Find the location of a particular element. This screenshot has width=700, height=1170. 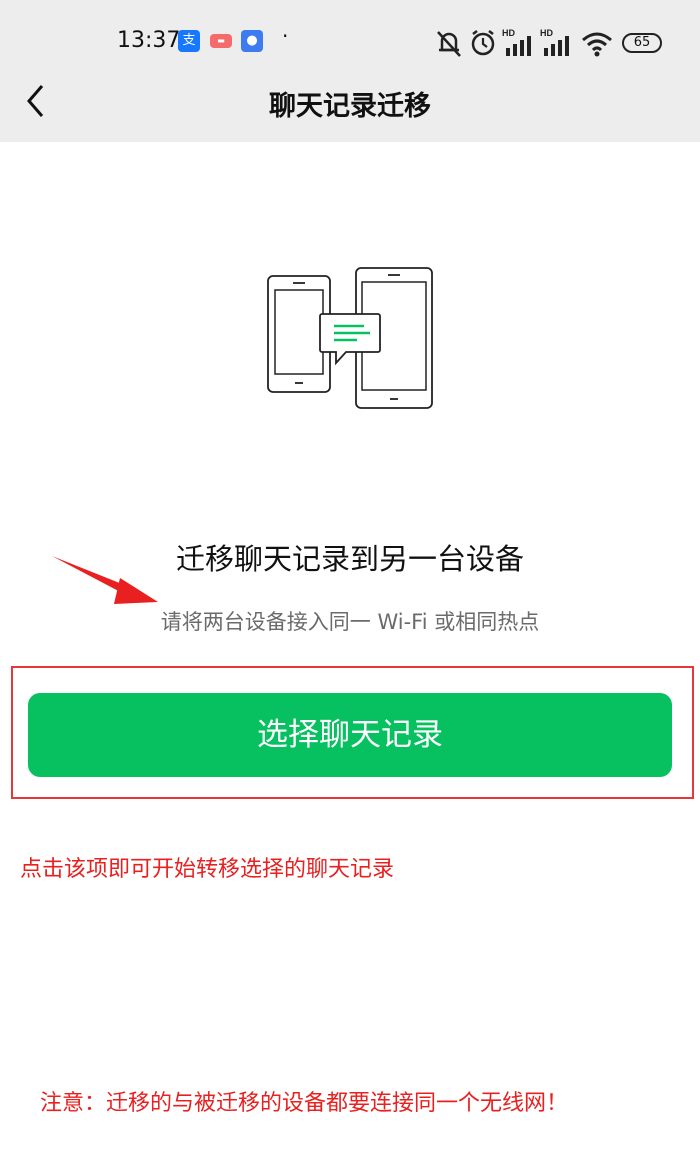

battery-level: 65 is located at coordinates (642, 42).